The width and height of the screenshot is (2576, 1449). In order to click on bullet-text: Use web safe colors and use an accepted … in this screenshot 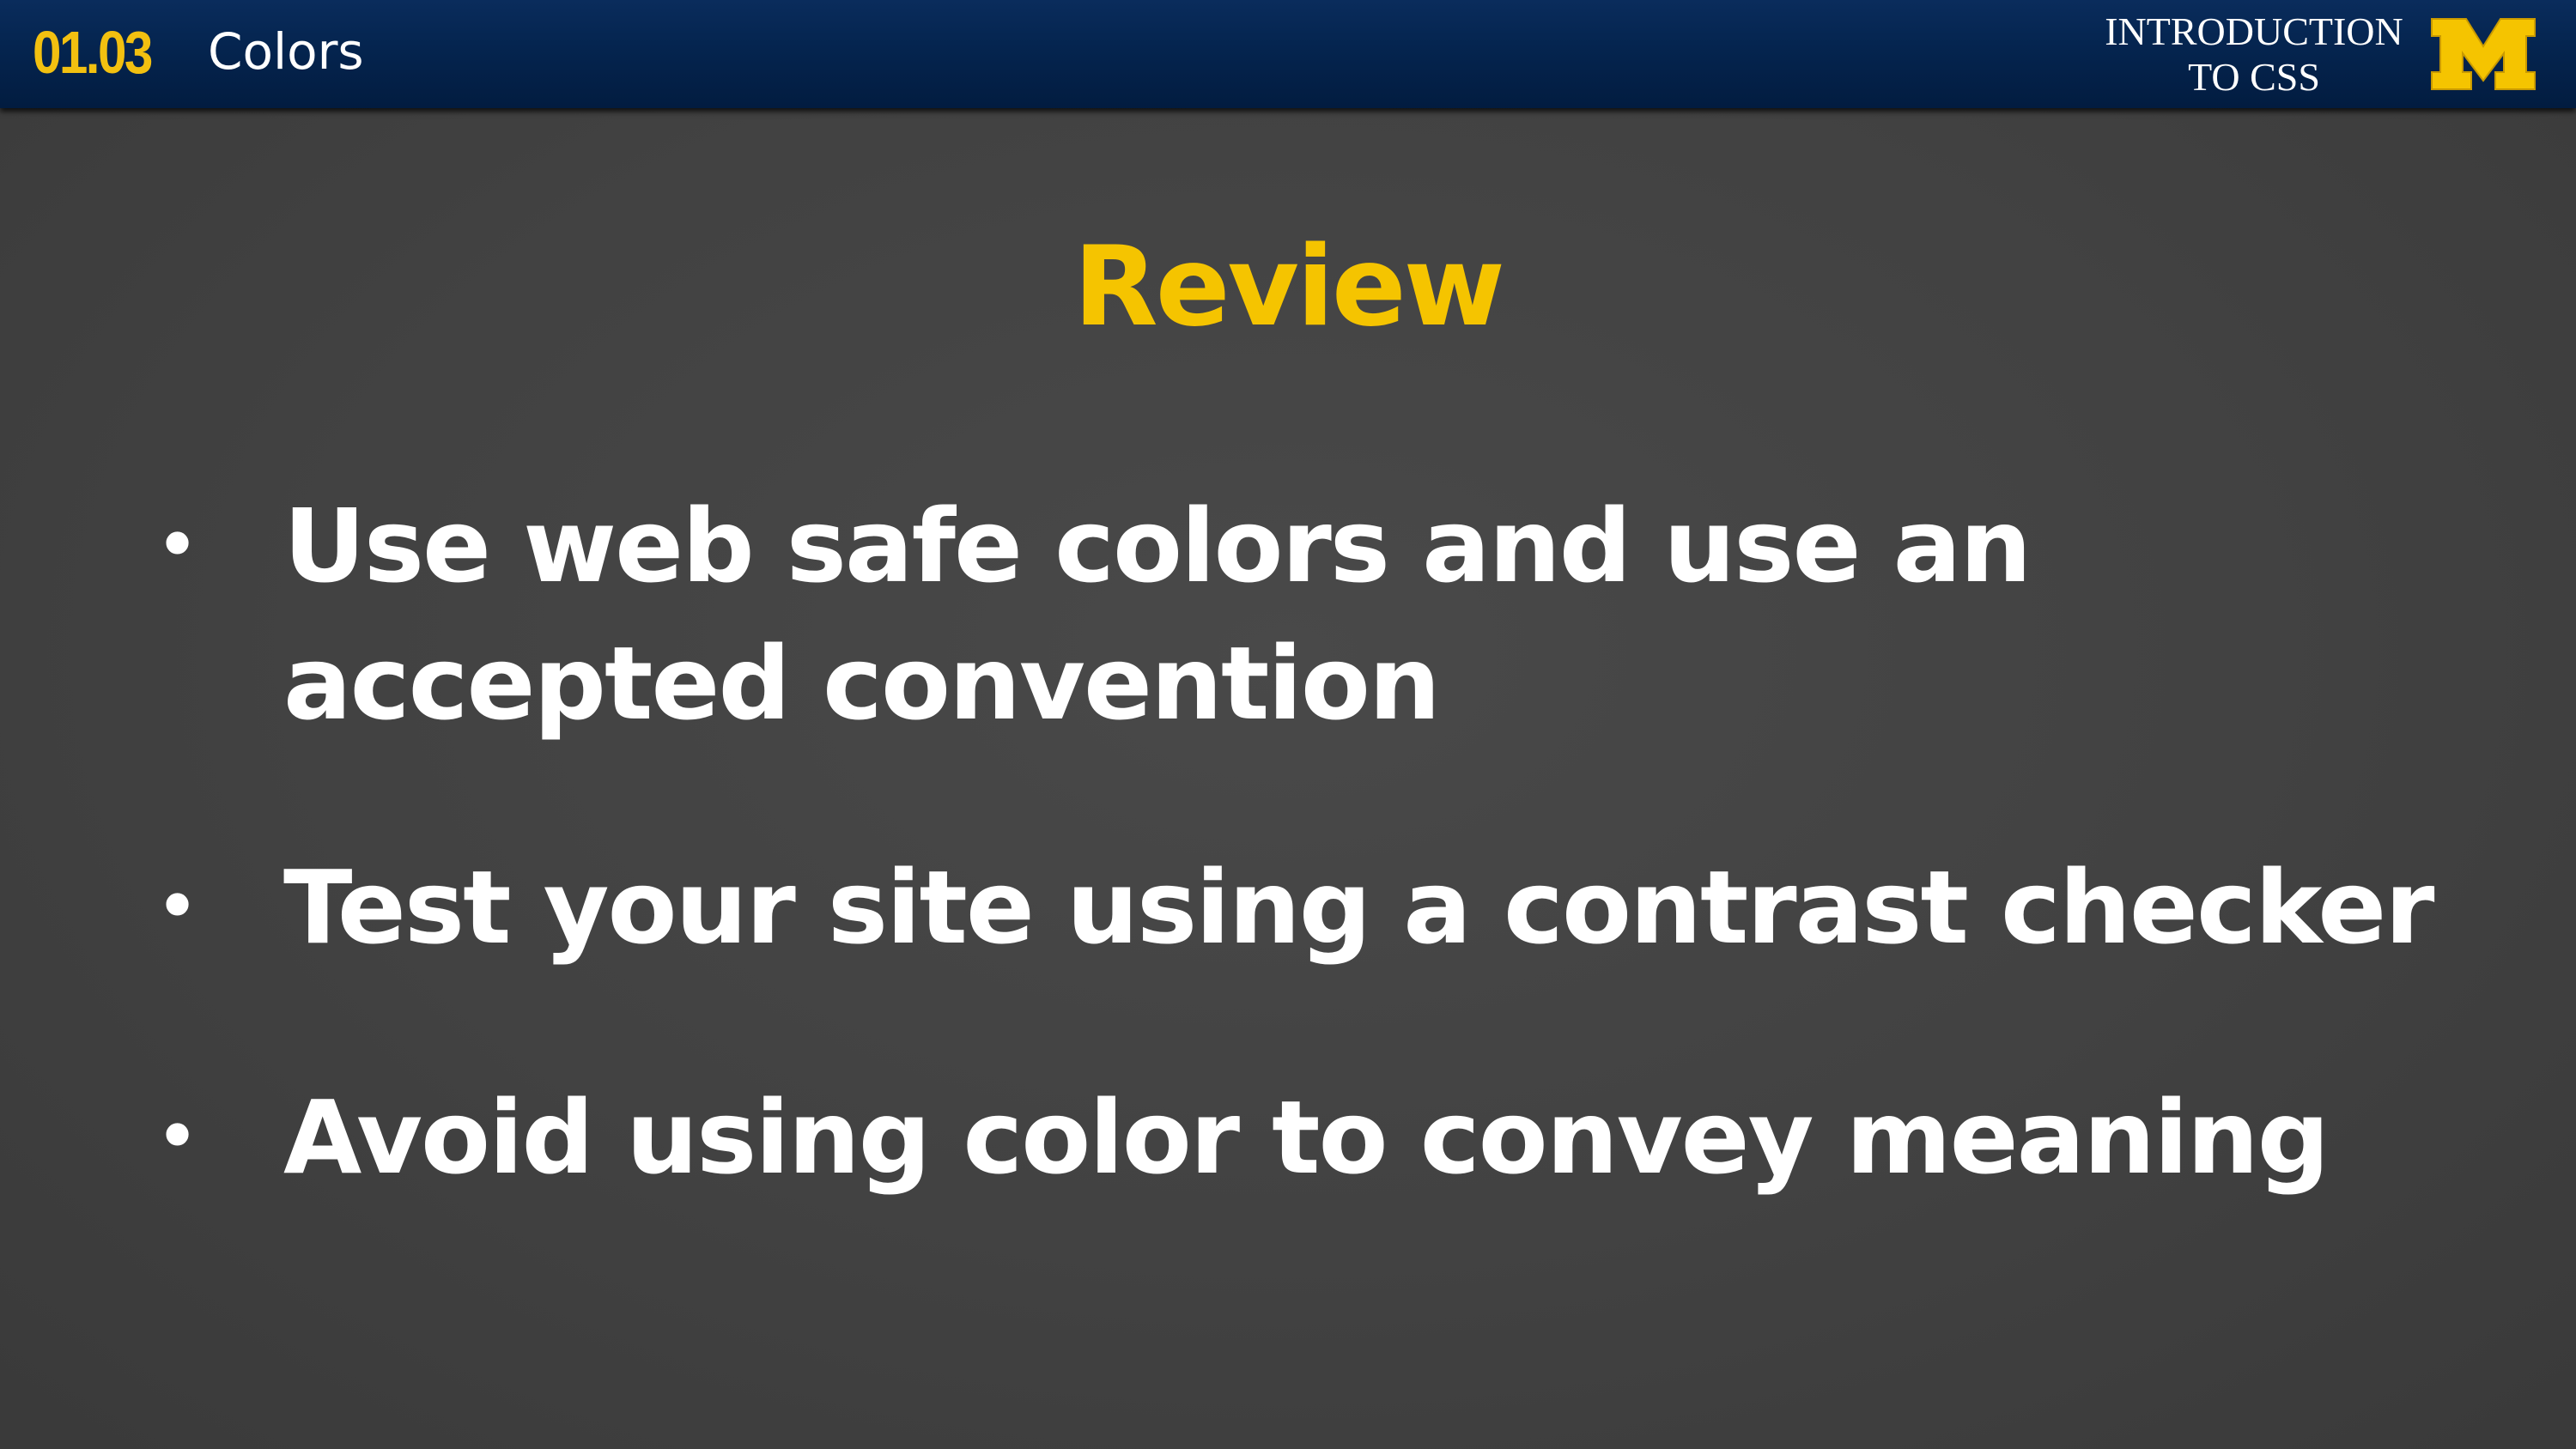, I will do `click(1158, 615)`.